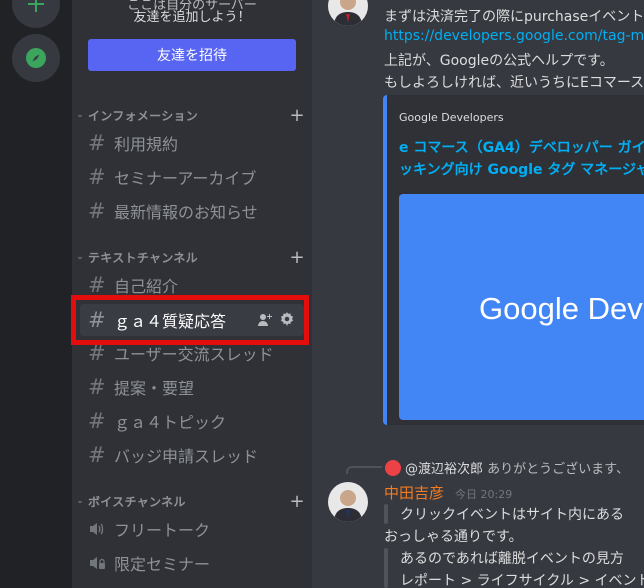 The image size is (644, 588). I want to click on channel-label: フリートーク, so click(162, 530).